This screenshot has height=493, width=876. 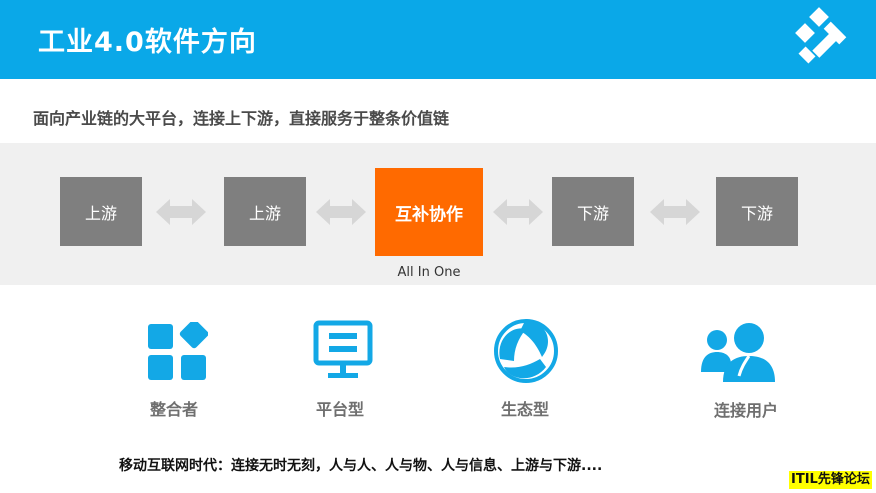 I want to click on flow-box-downstream-2: 下游, so click(x=757, y=211).